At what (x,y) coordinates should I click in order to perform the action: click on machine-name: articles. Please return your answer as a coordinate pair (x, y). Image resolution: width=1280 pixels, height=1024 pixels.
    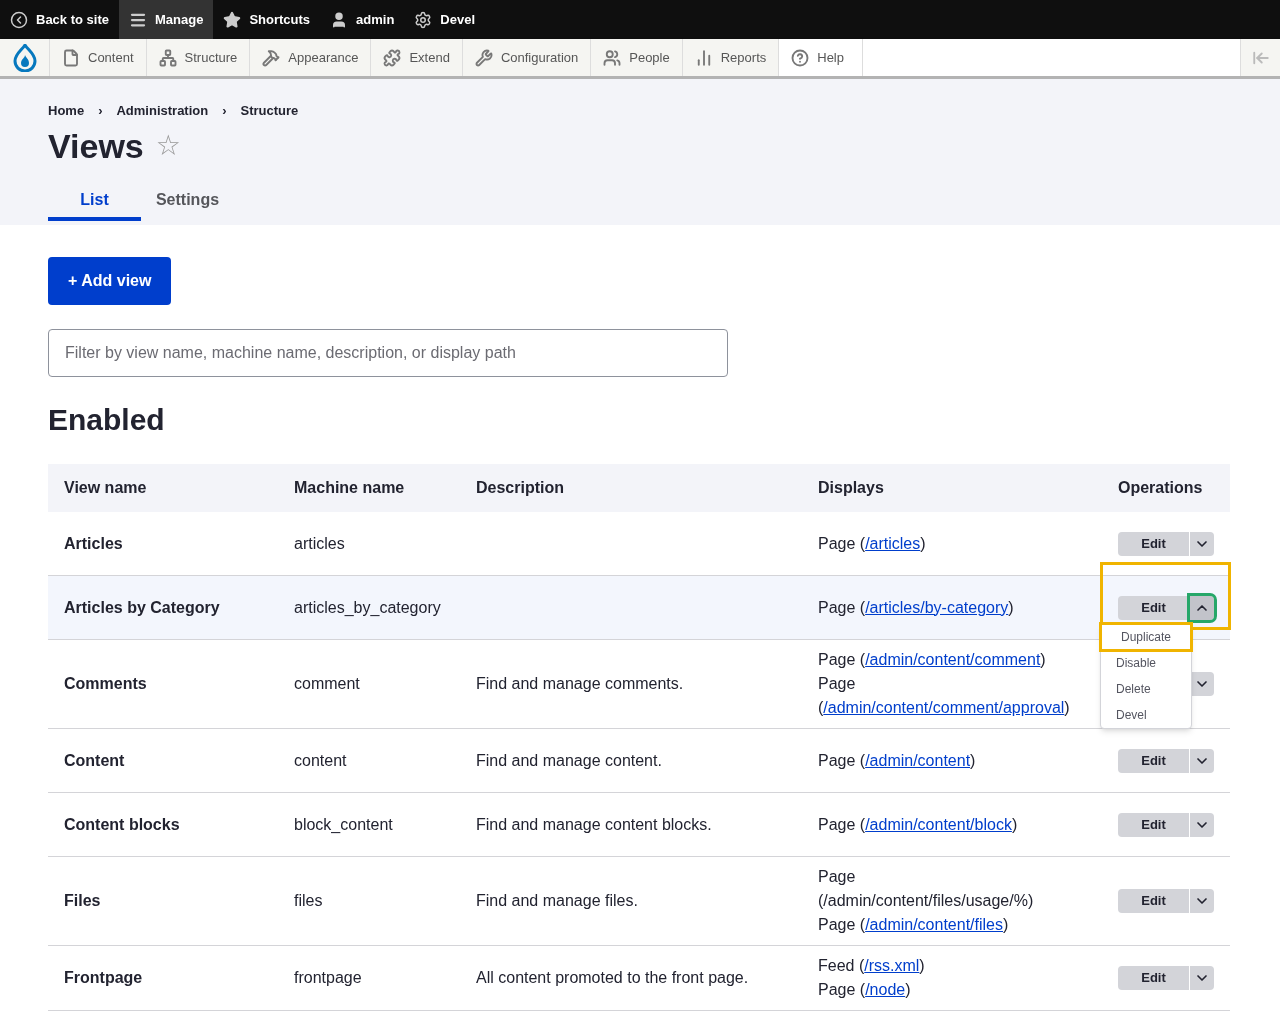
    Looking at the image, I should click on (319, 543).